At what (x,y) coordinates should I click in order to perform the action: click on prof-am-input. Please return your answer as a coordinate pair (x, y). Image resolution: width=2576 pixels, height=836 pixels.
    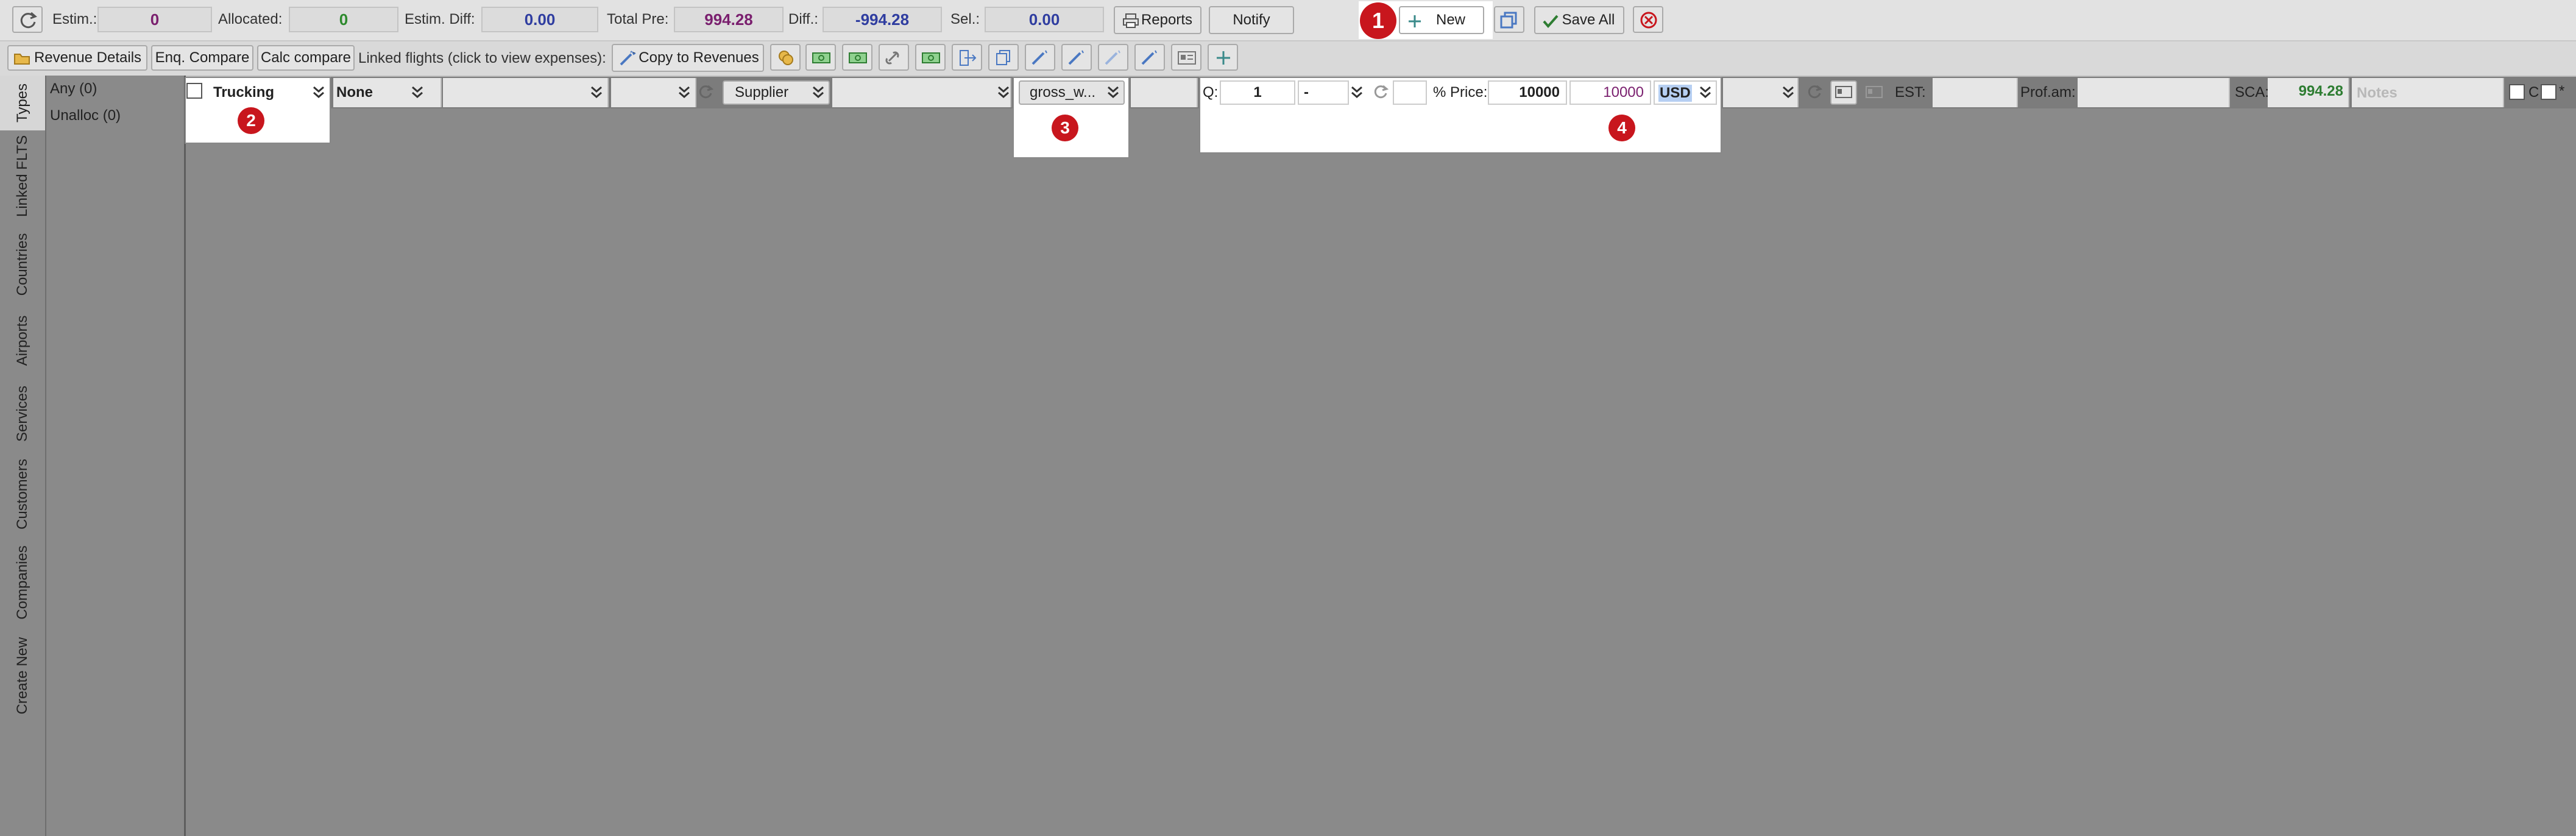
    Looking at the image, I should click on (2154, 93).